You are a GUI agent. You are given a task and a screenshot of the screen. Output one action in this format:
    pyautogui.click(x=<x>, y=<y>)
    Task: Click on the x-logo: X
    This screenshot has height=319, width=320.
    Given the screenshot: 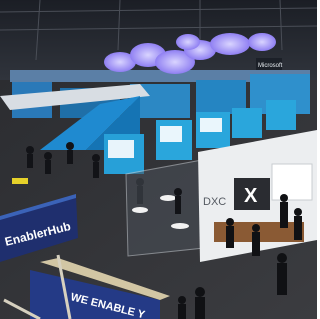 What is the action you would take?
    pyautogui.click(x=251, y=196)
    